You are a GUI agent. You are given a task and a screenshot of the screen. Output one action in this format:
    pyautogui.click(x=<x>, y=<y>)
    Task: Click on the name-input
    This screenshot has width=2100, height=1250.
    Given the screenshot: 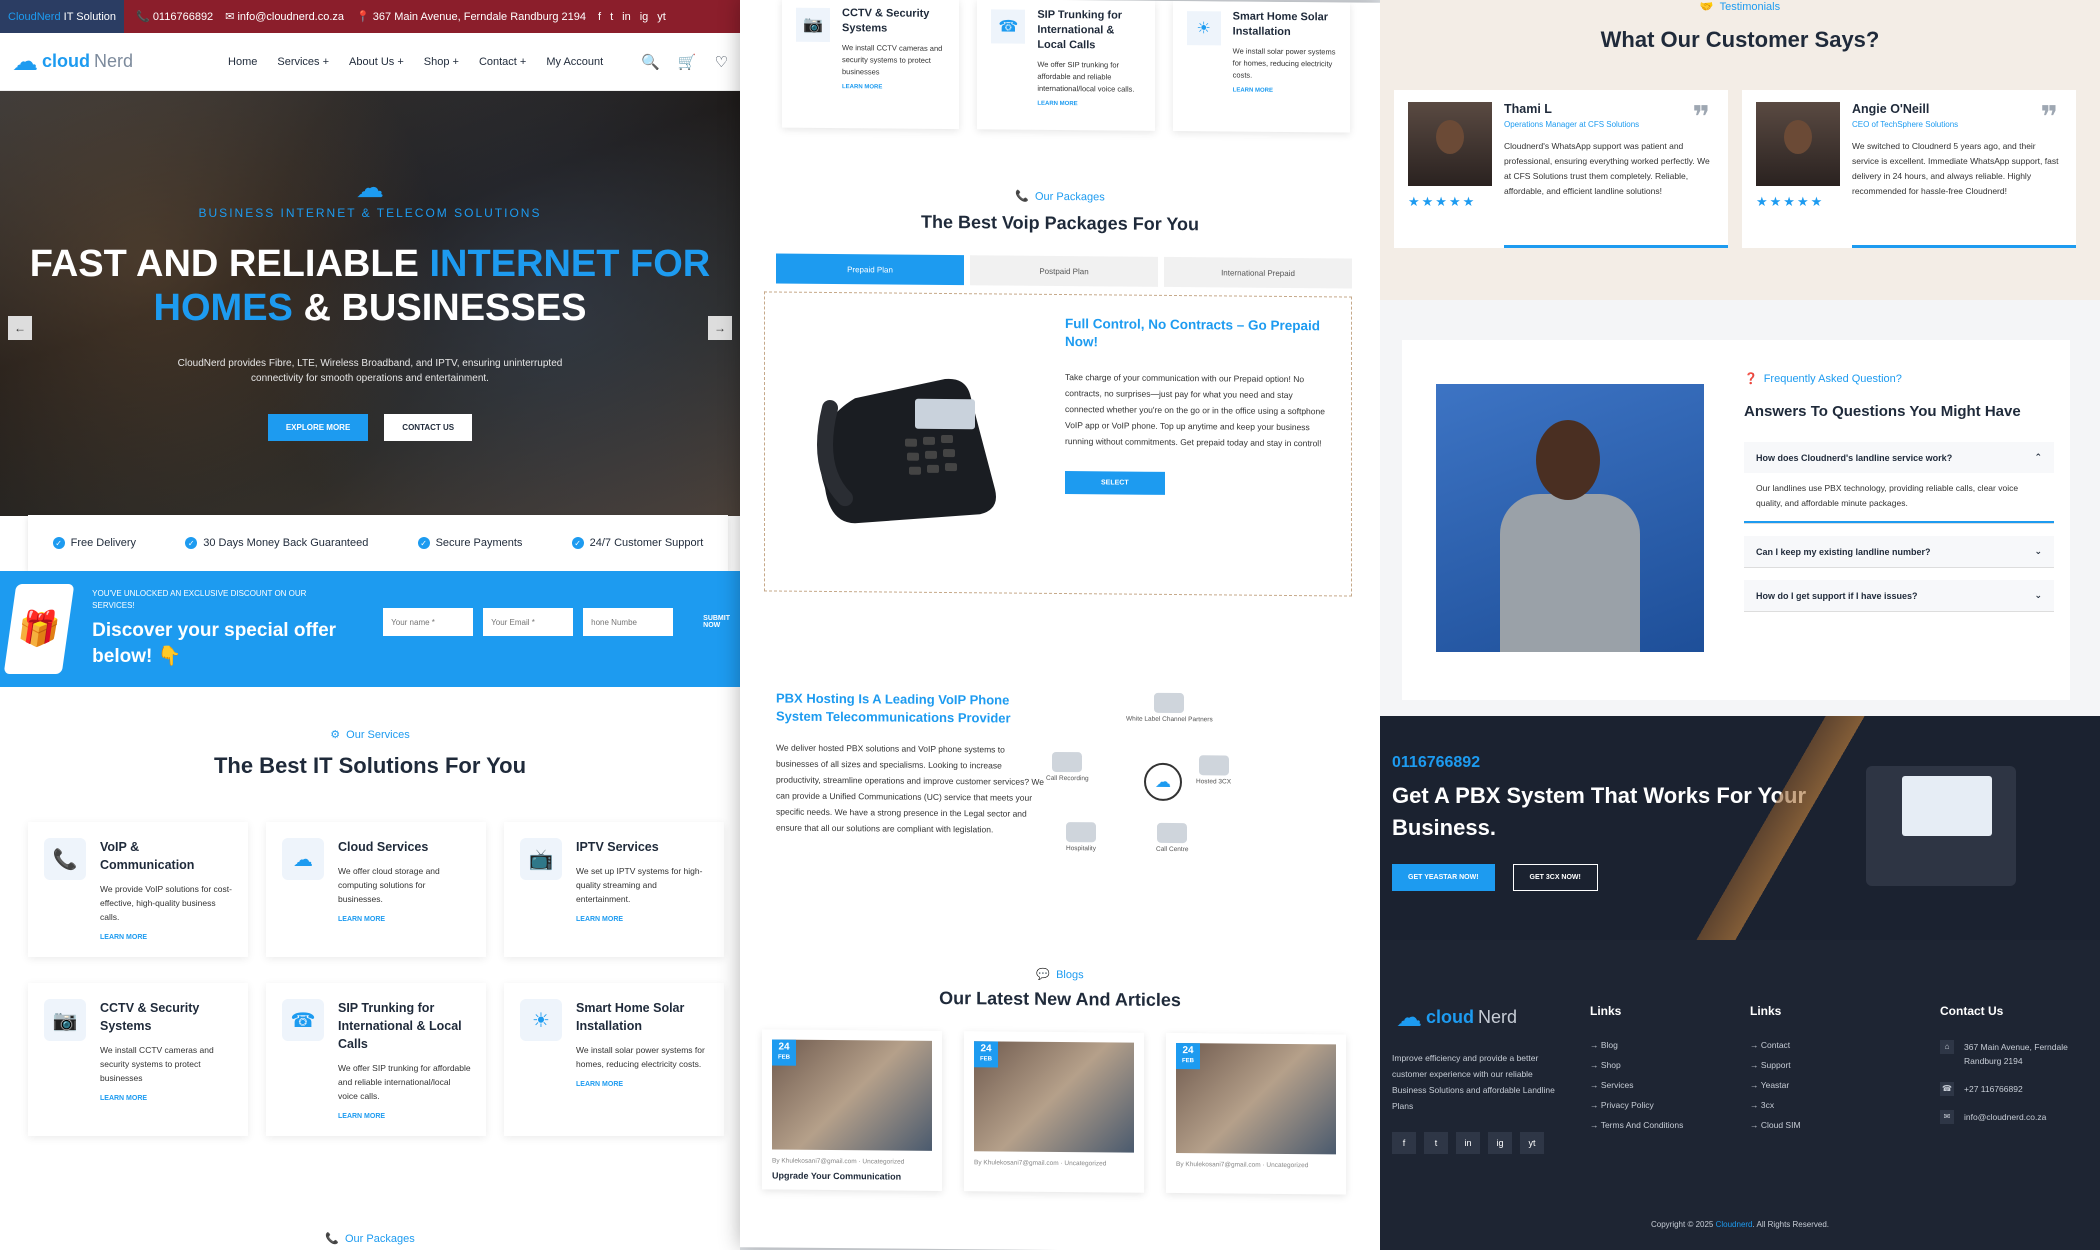 What is the action you would take?
    pyautogui.click(x=428, y=622)
    